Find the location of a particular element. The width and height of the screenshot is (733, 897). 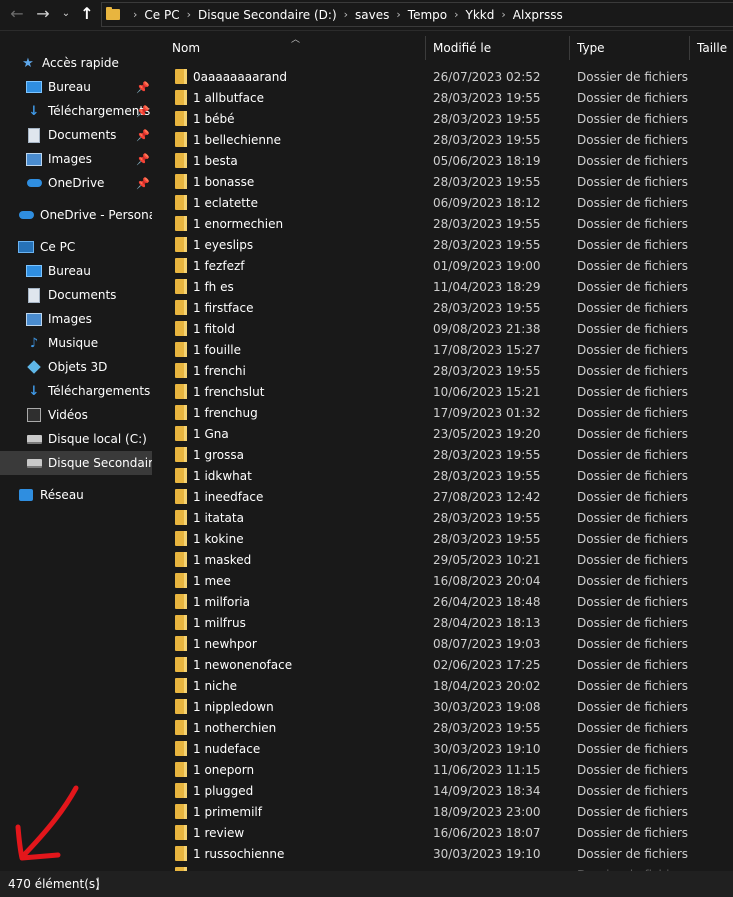

sidebar-item-pc-telechargements: ↓ Téléchargements is located at coordinates (76, 391).